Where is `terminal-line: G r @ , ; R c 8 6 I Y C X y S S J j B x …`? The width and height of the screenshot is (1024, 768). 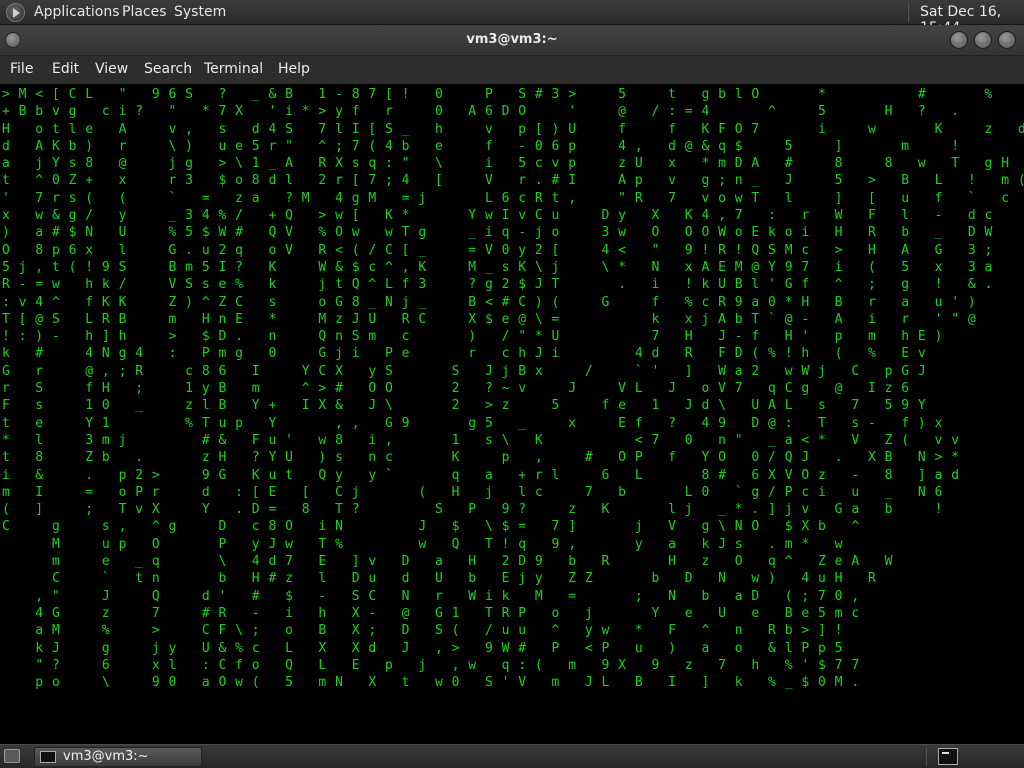 terminal-line: G r @ , ; R c 8 6 I Y C X y S S J j B x … is located at coordinates (464, 371).